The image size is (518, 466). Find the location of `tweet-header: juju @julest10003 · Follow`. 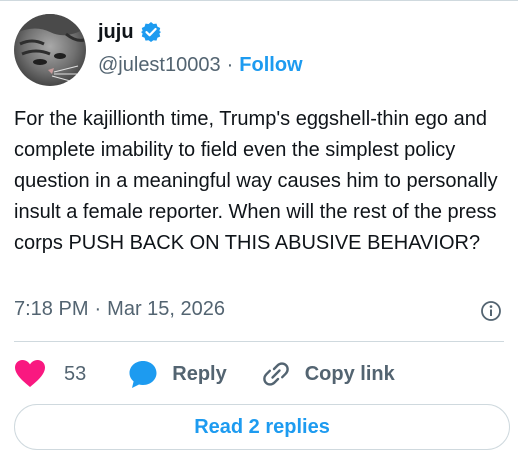

tweet-header: juju @julest10003 · Follow is located at coordinates (158, 50).